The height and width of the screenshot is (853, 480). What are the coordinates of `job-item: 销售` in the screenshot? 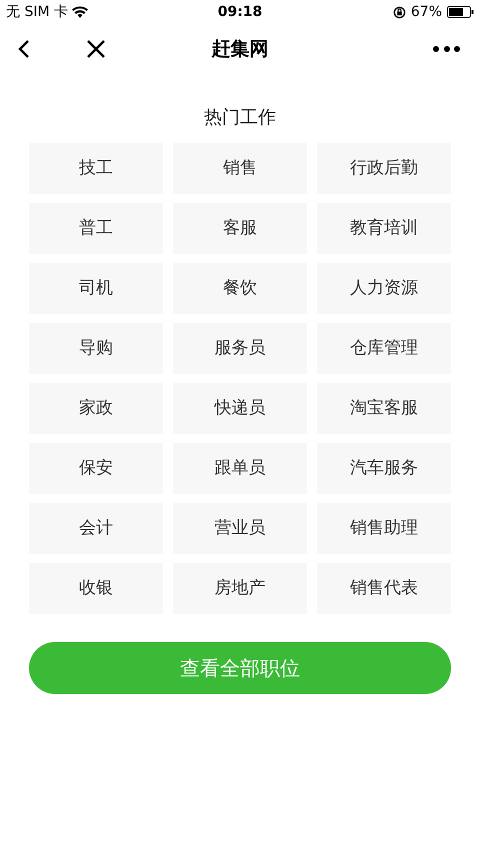 It's located at (240, 168).